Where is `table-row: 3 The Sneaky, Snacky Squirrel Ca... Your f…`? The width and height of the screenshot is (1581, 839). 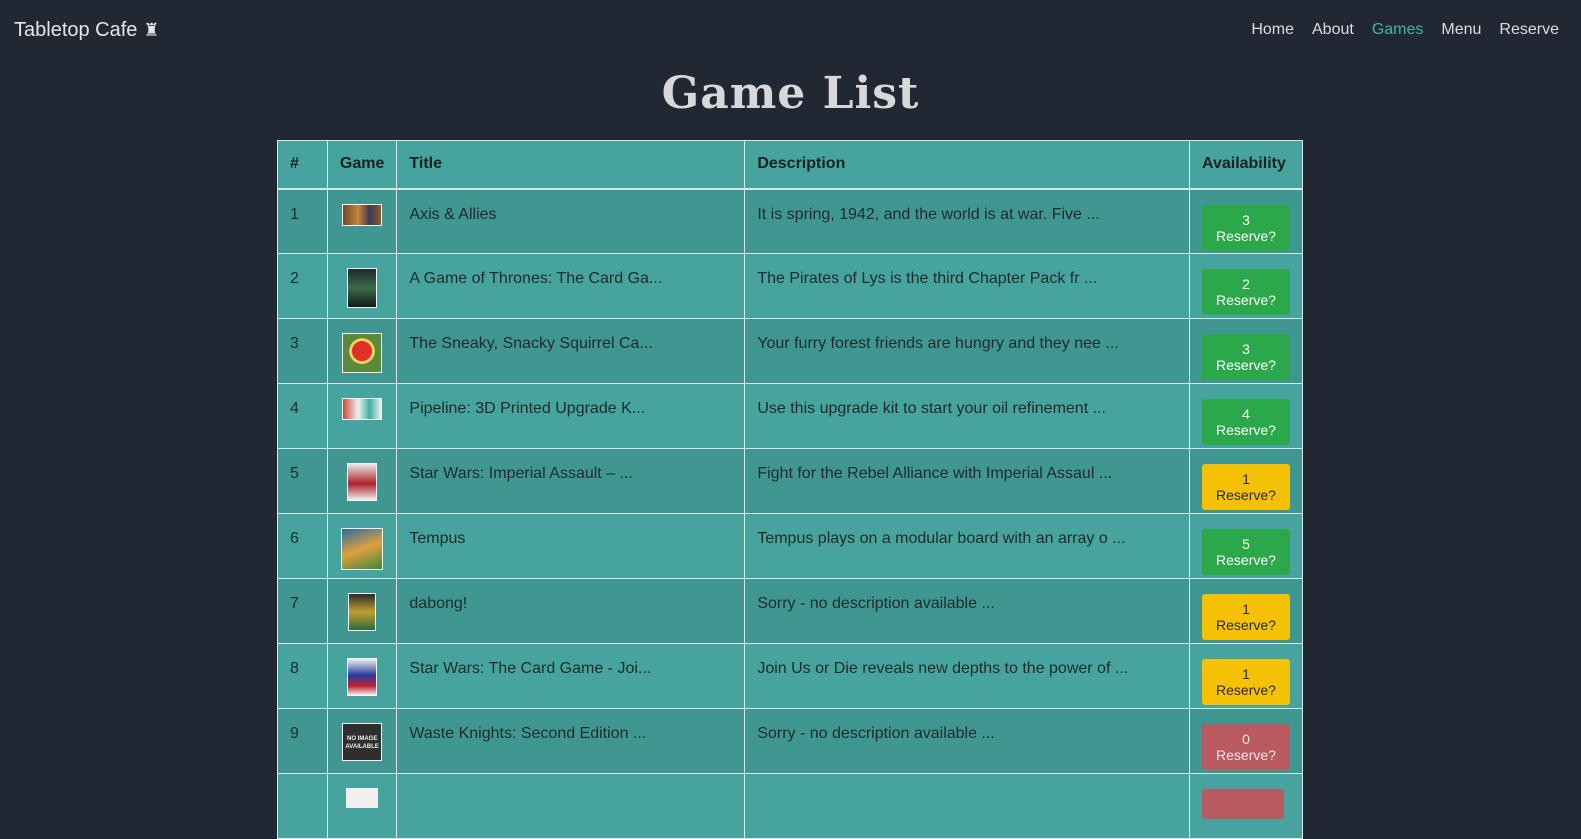
table-row: 3 The Sneaky, Snacky Squirrel Ca... Your f… is located at coordinates (790, 351).